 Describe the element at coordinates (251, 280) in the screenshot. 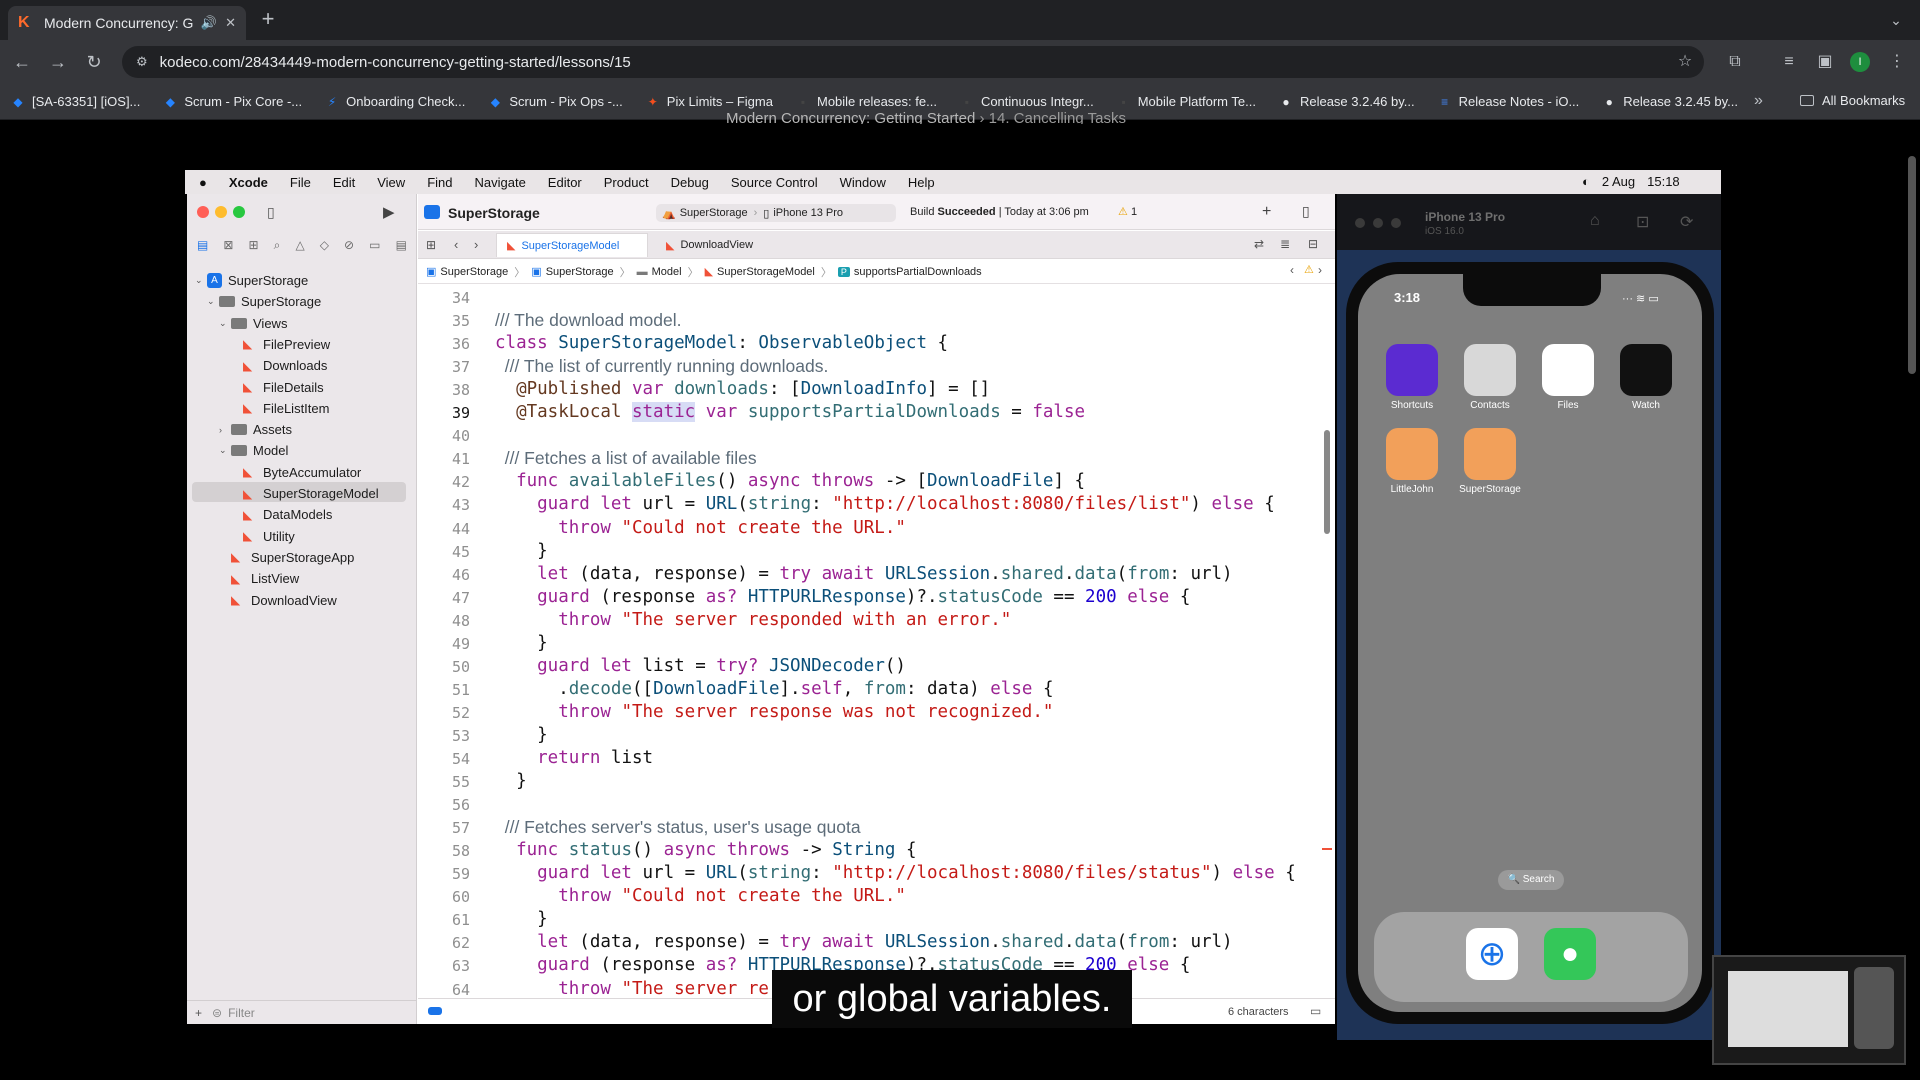

I see `file-tree-item: ⌄ A SuperStorage` at that location.